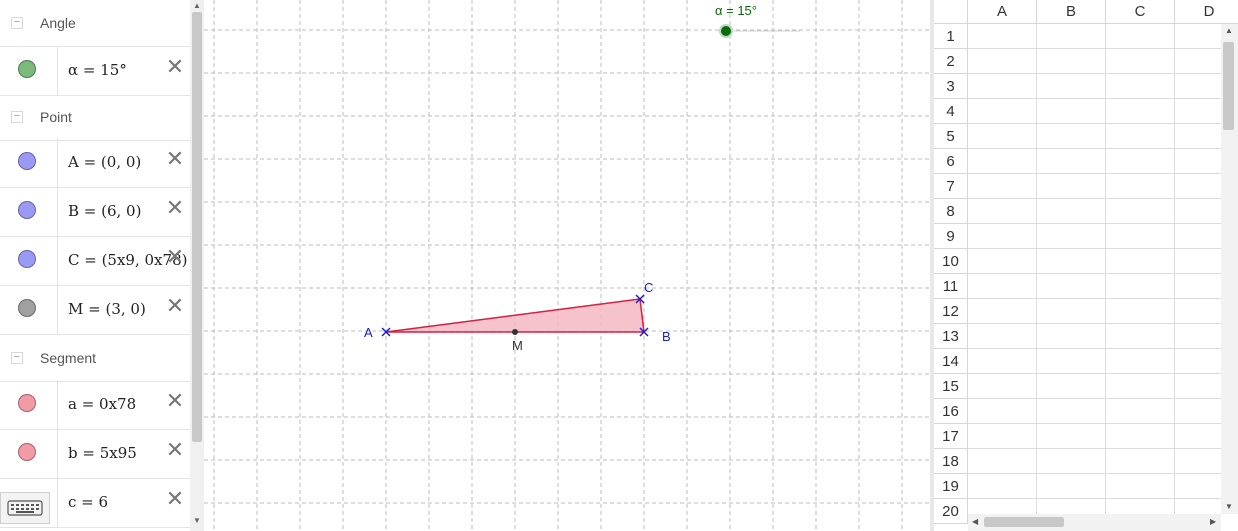 This screenshot has width=1238, height=531. I want to click on column-header-D: D, so click(1206, 12).